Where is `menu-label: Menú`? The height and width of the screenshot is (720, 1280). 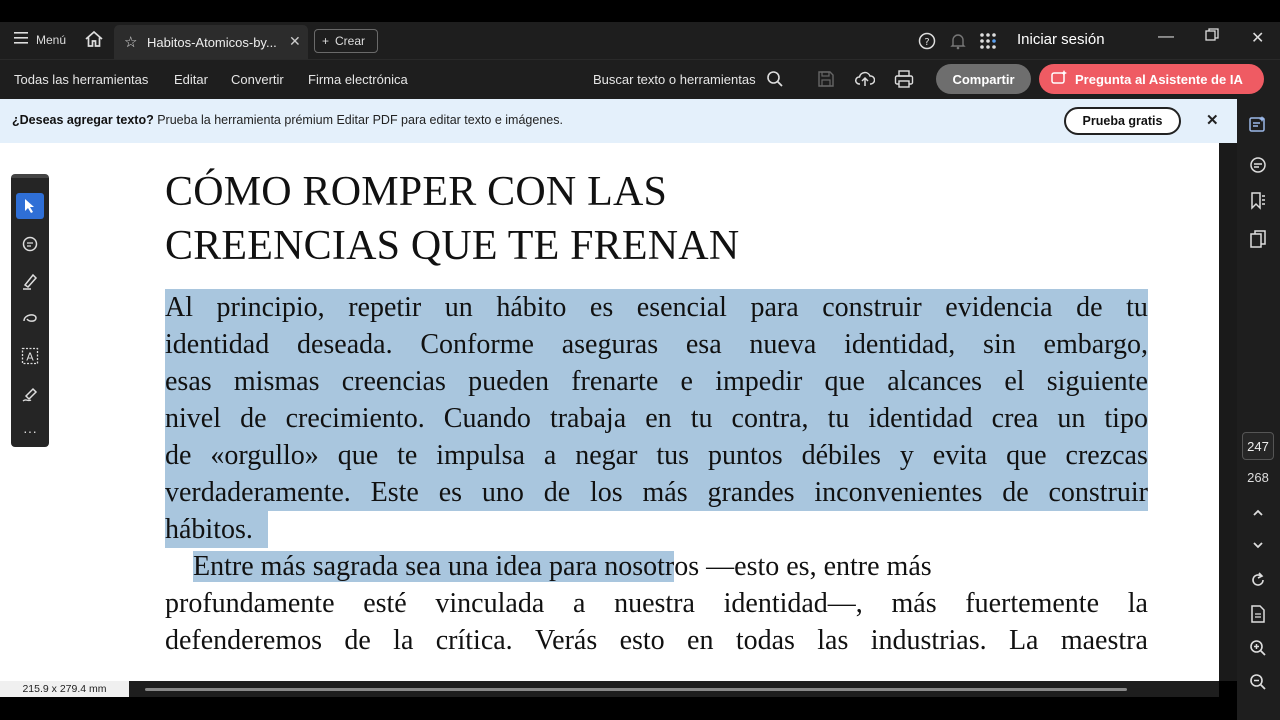 menu-label: Menú is located at coordinates (51, 39).